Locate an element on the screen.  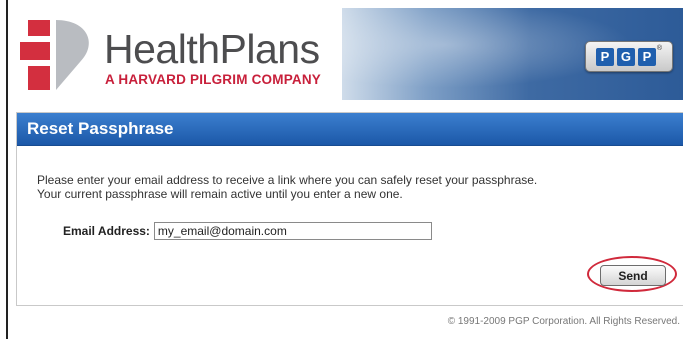
healthplans-logo-mark-icon is located at coordinates (54, 55).